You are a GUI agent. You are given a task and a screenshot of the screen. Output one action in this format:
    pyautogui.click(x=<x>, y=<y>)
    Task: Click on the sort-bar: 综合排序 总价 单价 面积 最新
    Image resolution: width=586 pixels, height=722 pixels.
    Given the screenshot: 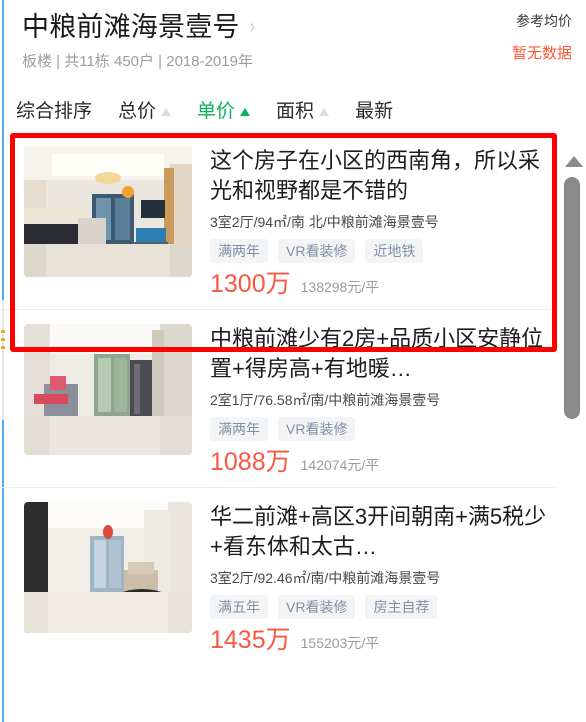 What is the action you would take?
    pyautogui.click(x=293, y=112)
    